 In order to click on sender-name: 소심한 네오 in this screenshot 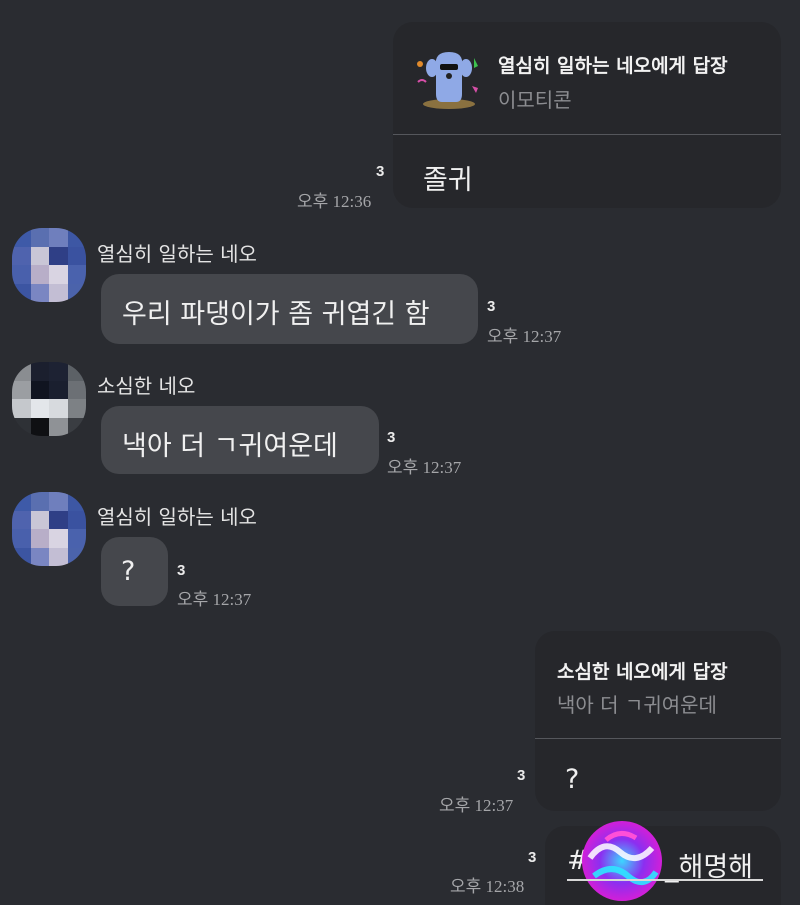, I will do `click(146, 386)`.